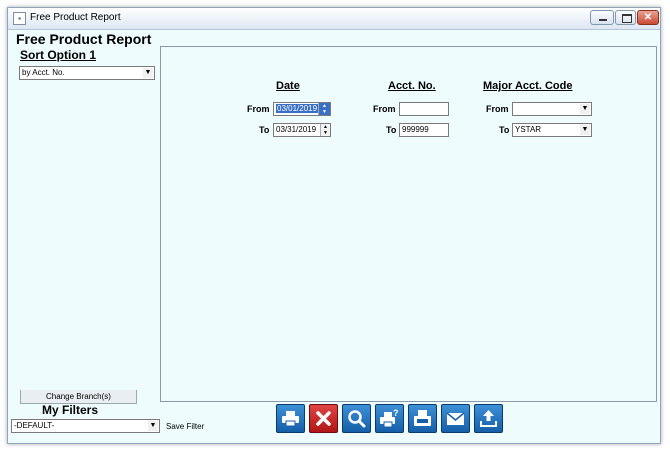  I want to click on fax-button, so click(422, 418).